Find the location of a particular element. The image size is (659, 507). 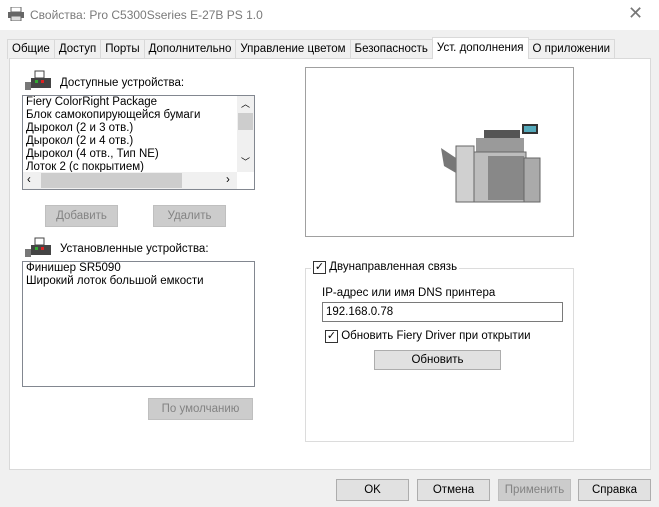

tab-accessories: Уст. дополнения is located at coordinates (480, 48).